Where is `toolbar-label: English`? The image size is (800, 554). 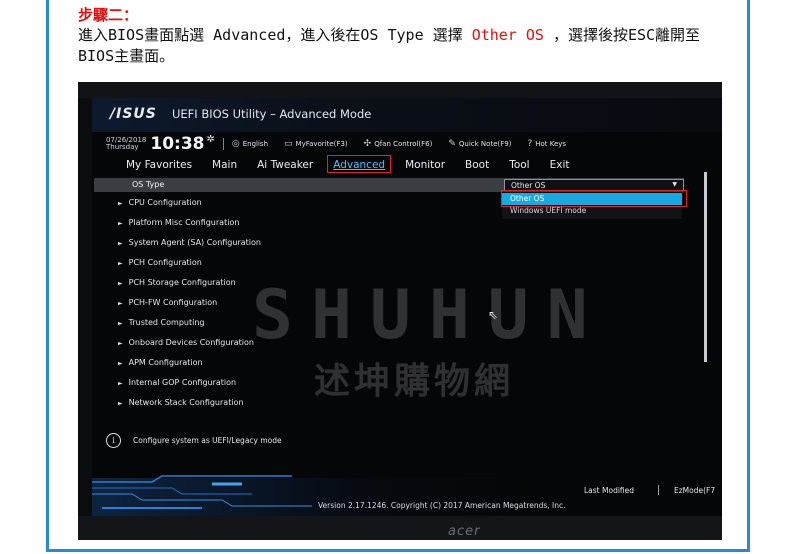 toolbar-label: English is located at coordinates (255, 144).